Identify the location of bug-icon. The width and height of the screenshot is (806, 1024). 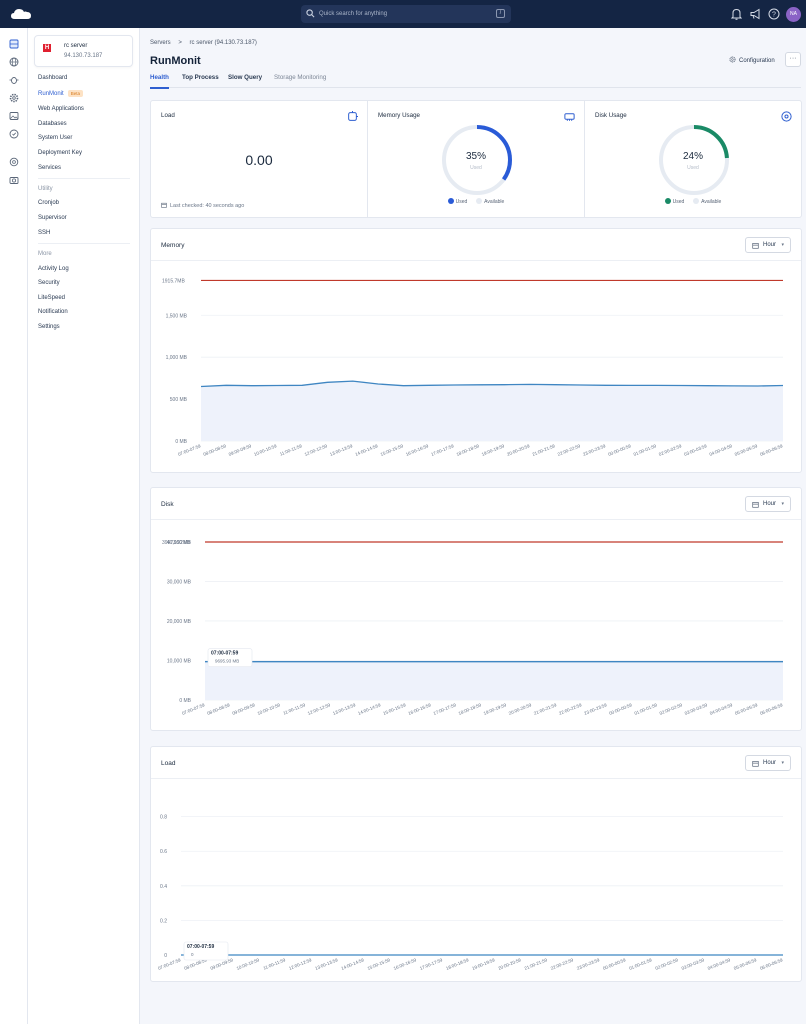
(14, 80).